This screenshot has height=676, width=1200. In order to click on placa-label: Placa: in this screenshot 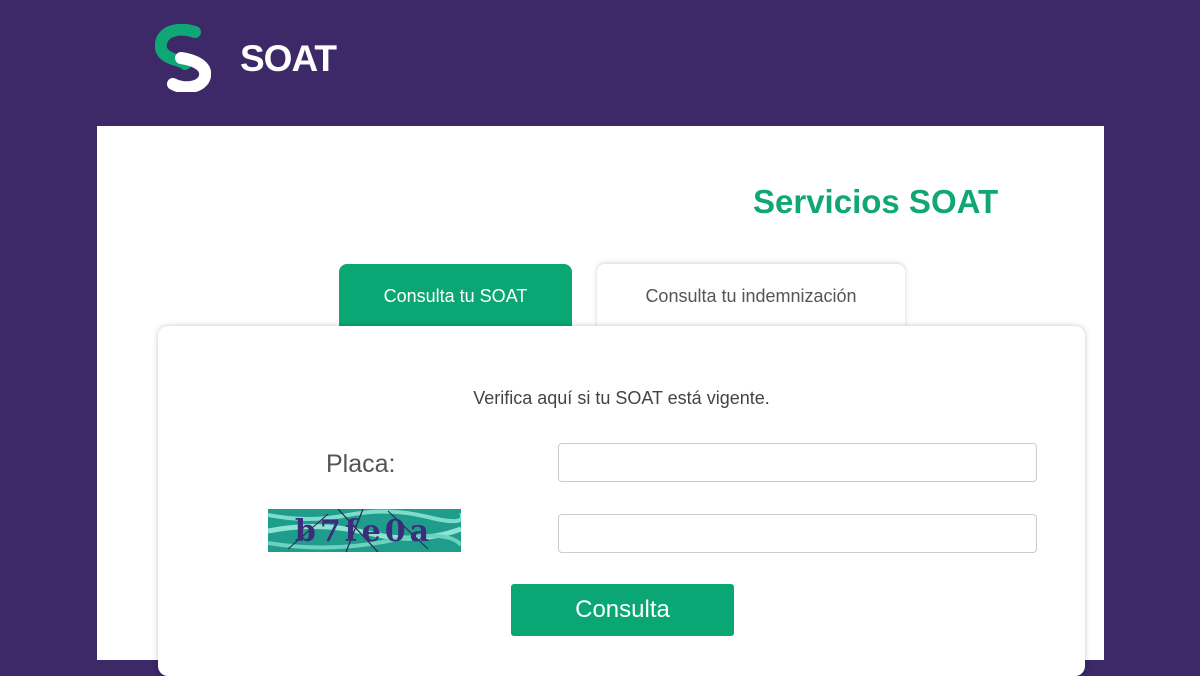, I will do `click(361, 464)`.